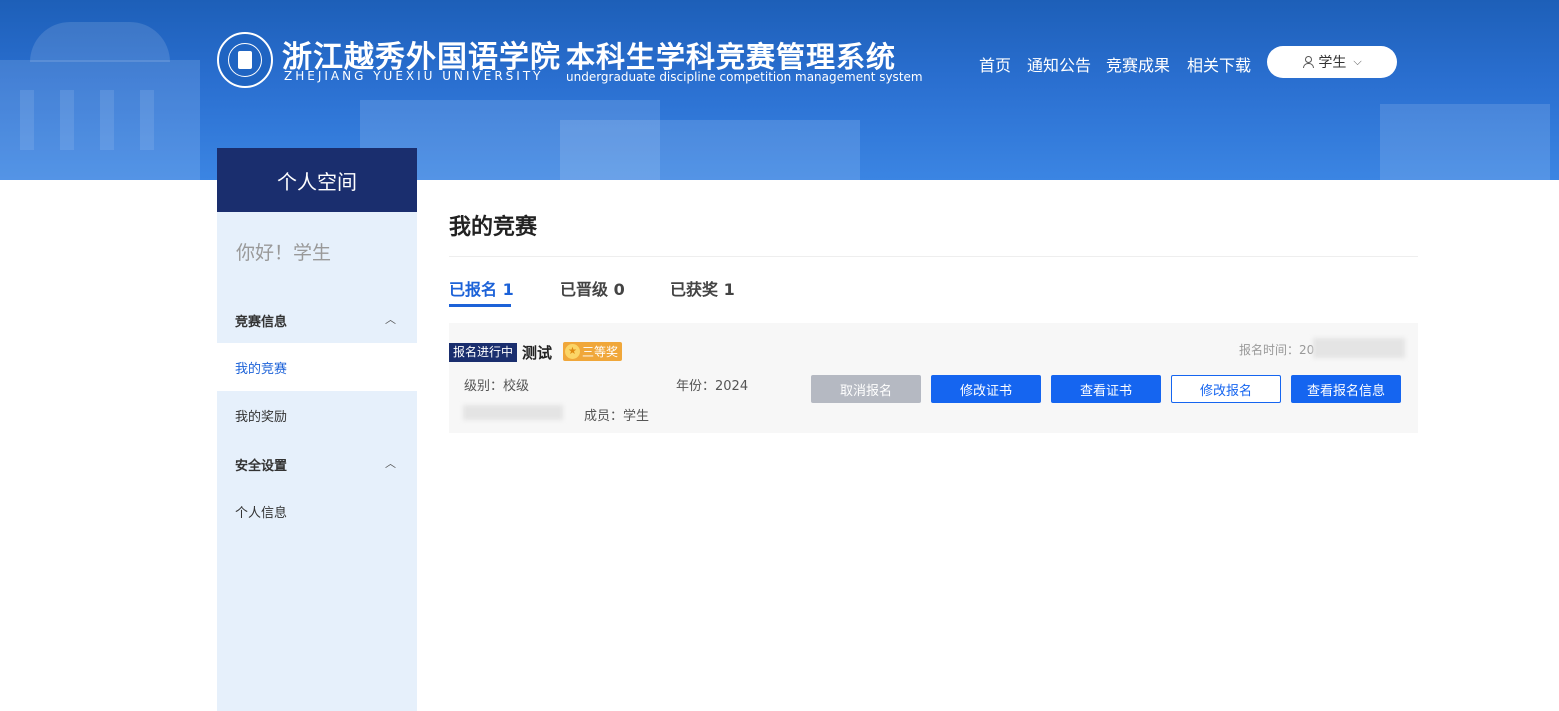  What do you see at coordinates (497, 386) in the screenshot?
I see `competition-level: 级别：校级` at bounding box center [497, 386].